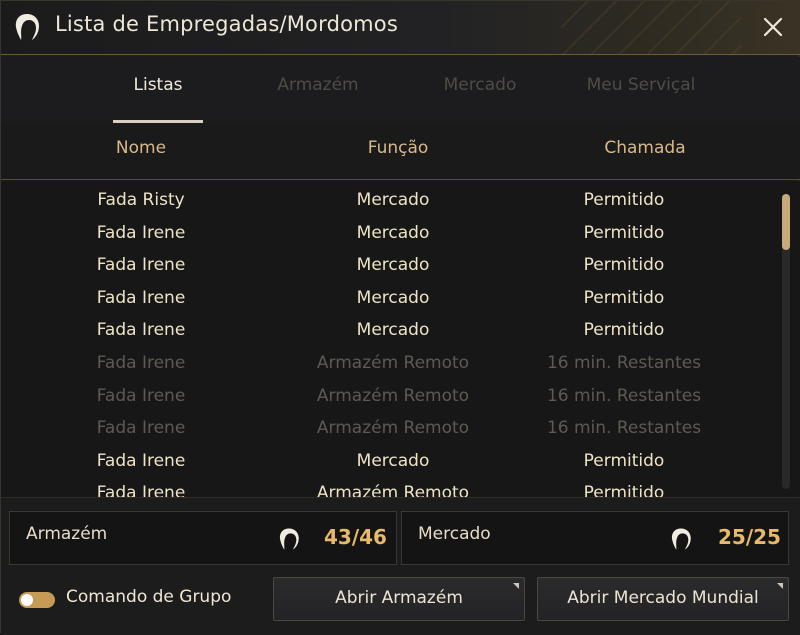  What do you see at coordinates (141, 148) in the screenshot?
I see `column-name: Nome` at bounding box center [141, 148].